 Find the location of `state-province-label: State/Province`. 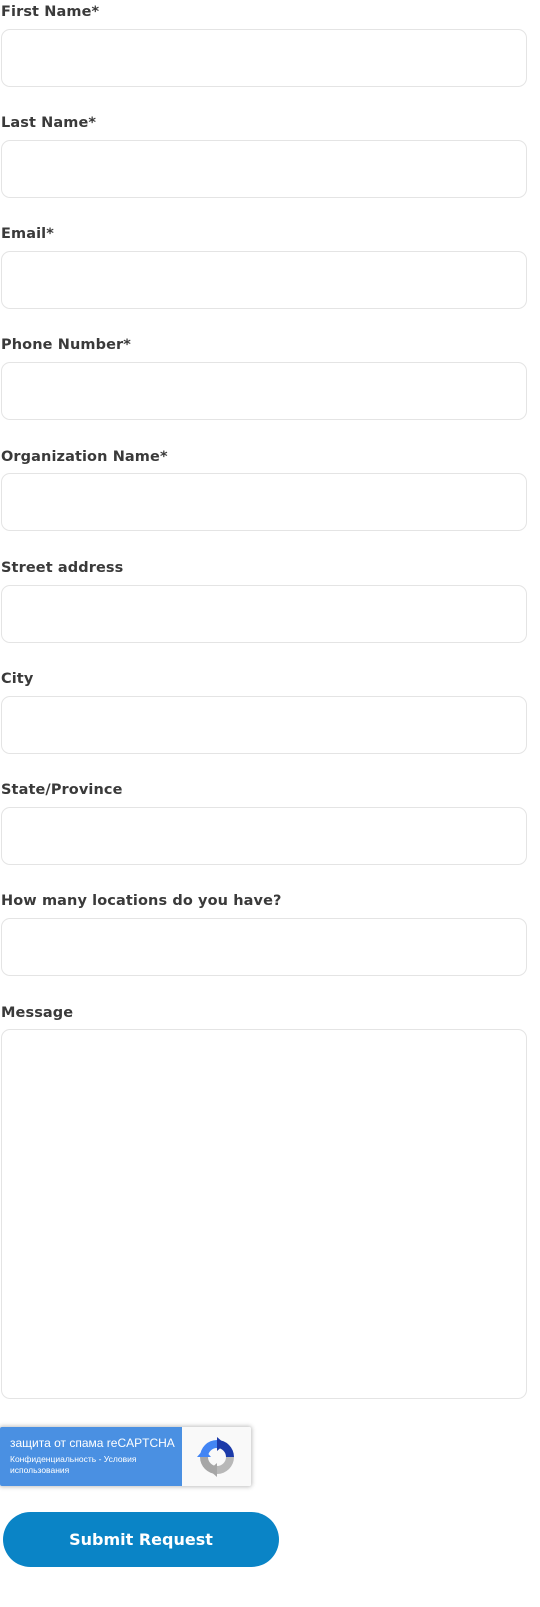

state-province-label: State/Province is located at coordinates (62, 790).